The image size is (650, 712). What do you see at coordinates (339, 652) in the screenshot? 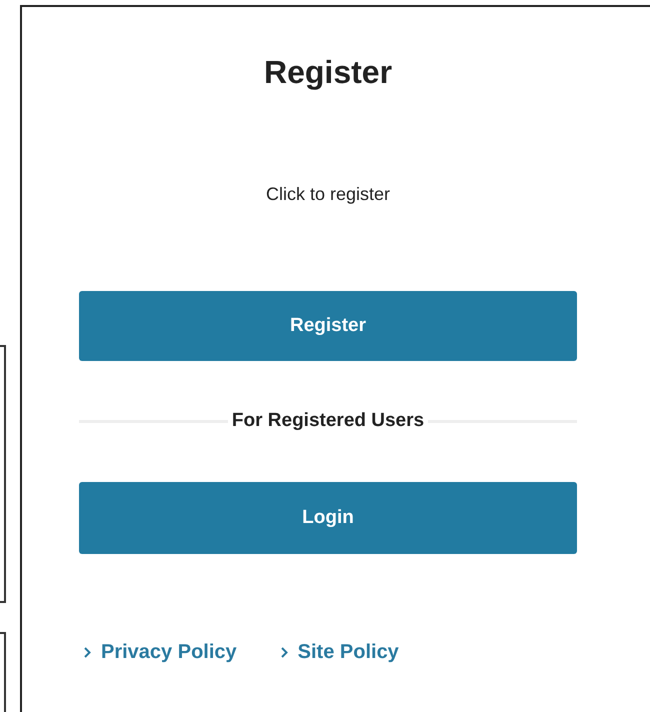
I see `policy-link: Site Policy` at bounding box center [339, 652].